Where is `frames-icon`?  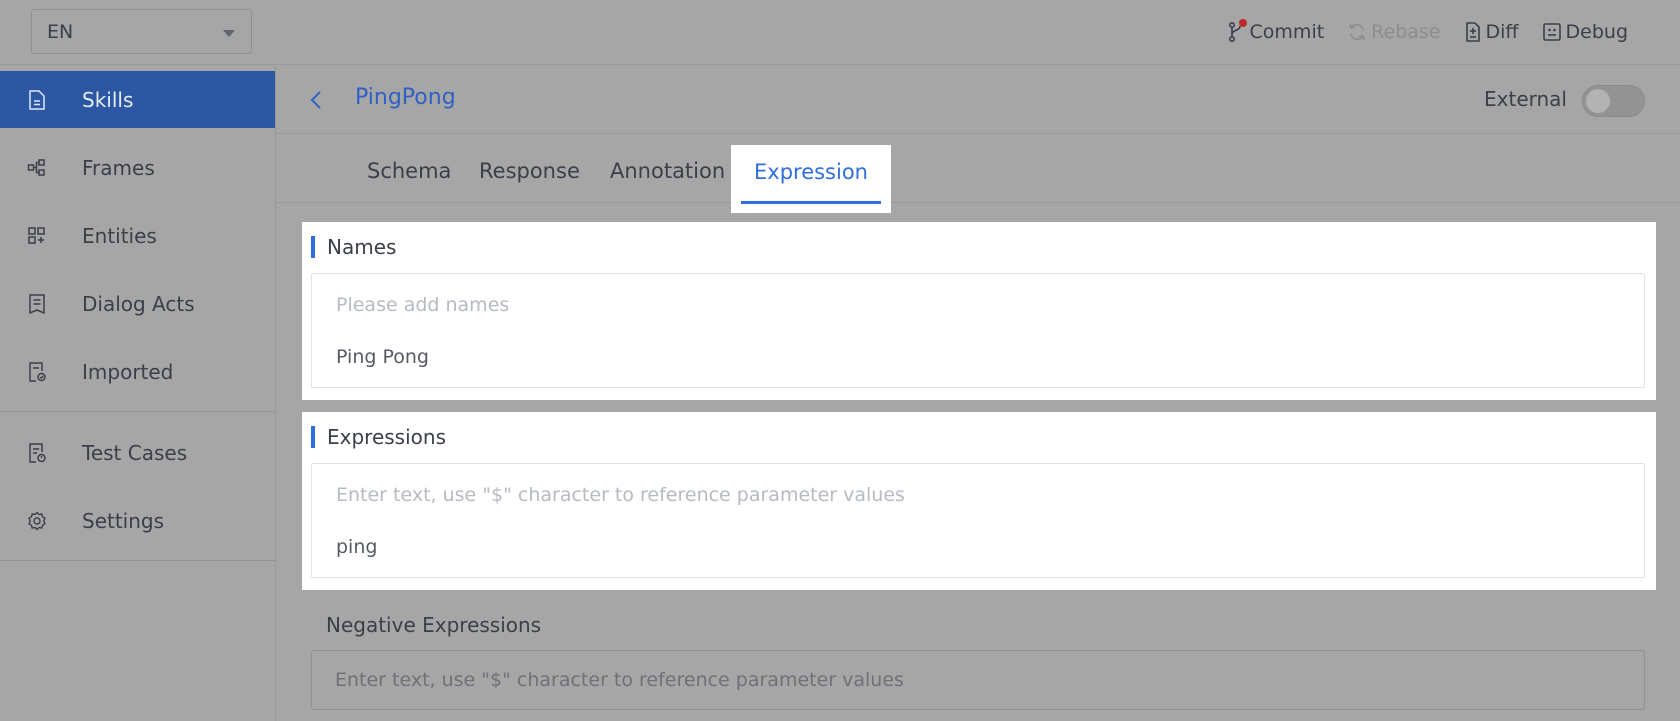
frames-icon is located at coordinates (36, 167).